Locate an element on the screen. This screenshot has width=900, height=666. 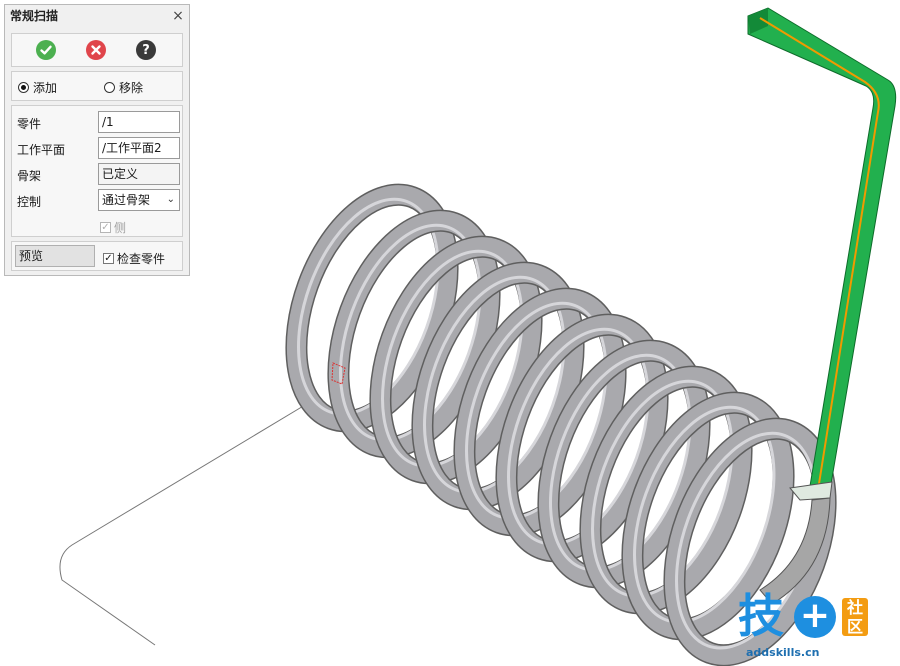
remove-radio-dot is located at coordinates (109, 87).